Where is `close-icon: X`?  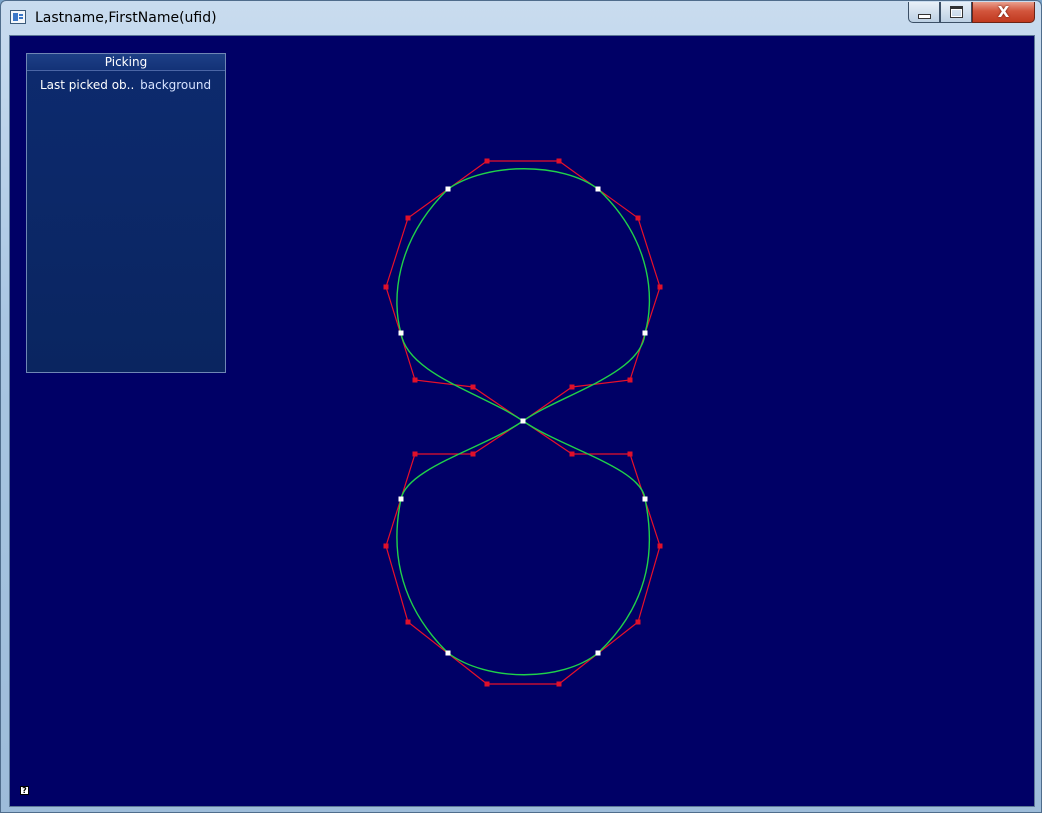
close-icon: X is located at coordinates (1003, 11).